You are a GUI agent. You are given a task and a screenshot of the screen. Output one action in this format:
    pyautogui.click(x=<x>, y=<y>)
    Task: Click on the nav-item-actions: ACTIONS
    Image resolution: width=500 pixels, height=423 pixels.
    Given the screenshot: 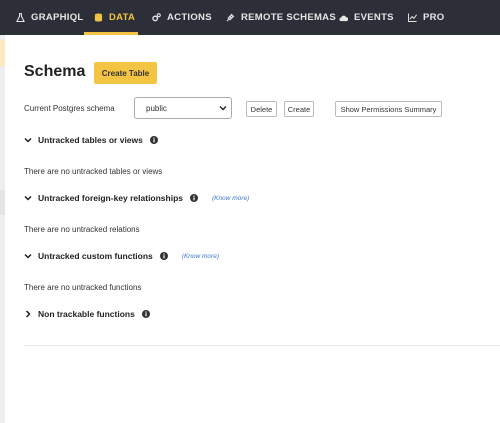 What is the action you would take?
    pyautogui.click(x=182, y=17)
    